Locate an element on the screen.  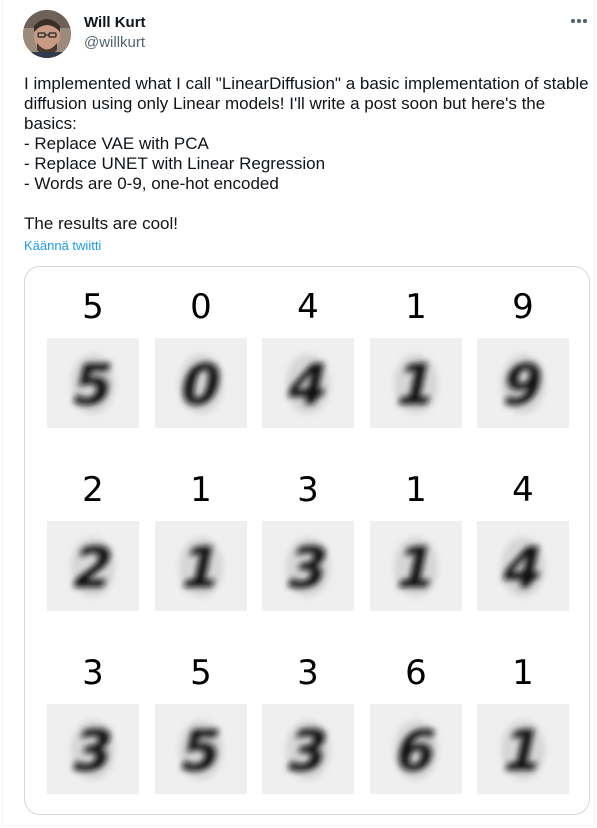
author-display-name: Will Kurt is located at coordinates (115, 22).